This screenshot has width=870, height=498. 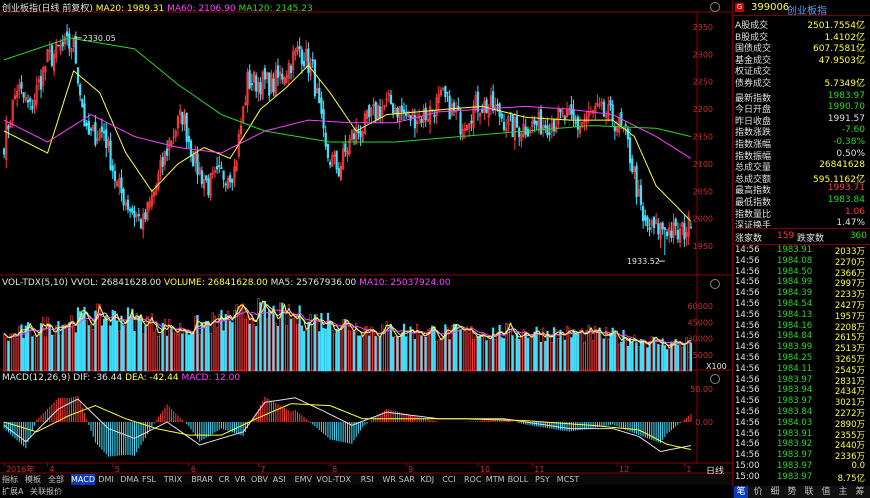 What do you see at coordinates (388, 479) in the screenshot?
I see `tab-wr: WR` at bounding box center [388, 479].